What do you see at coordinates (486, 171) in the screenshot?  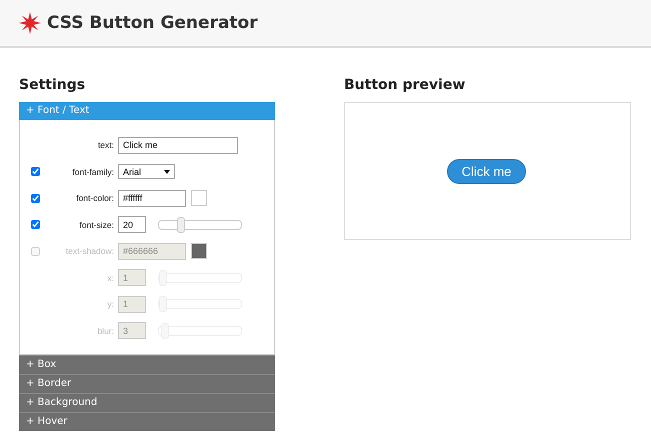 I see `preview-button: Click me` at bounding box center [486, 171].